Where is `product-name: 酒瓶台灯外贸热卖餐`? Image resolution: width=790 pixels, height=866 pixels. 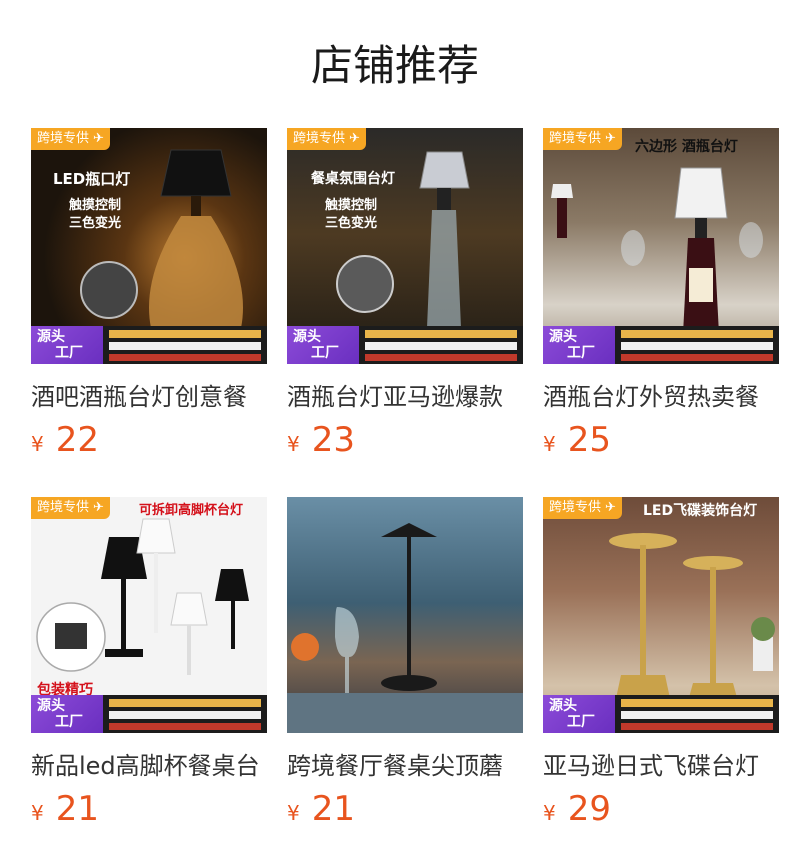 product-name: 酒瓶台灯外贸热卖餐 is located at coordinates (661, 397).